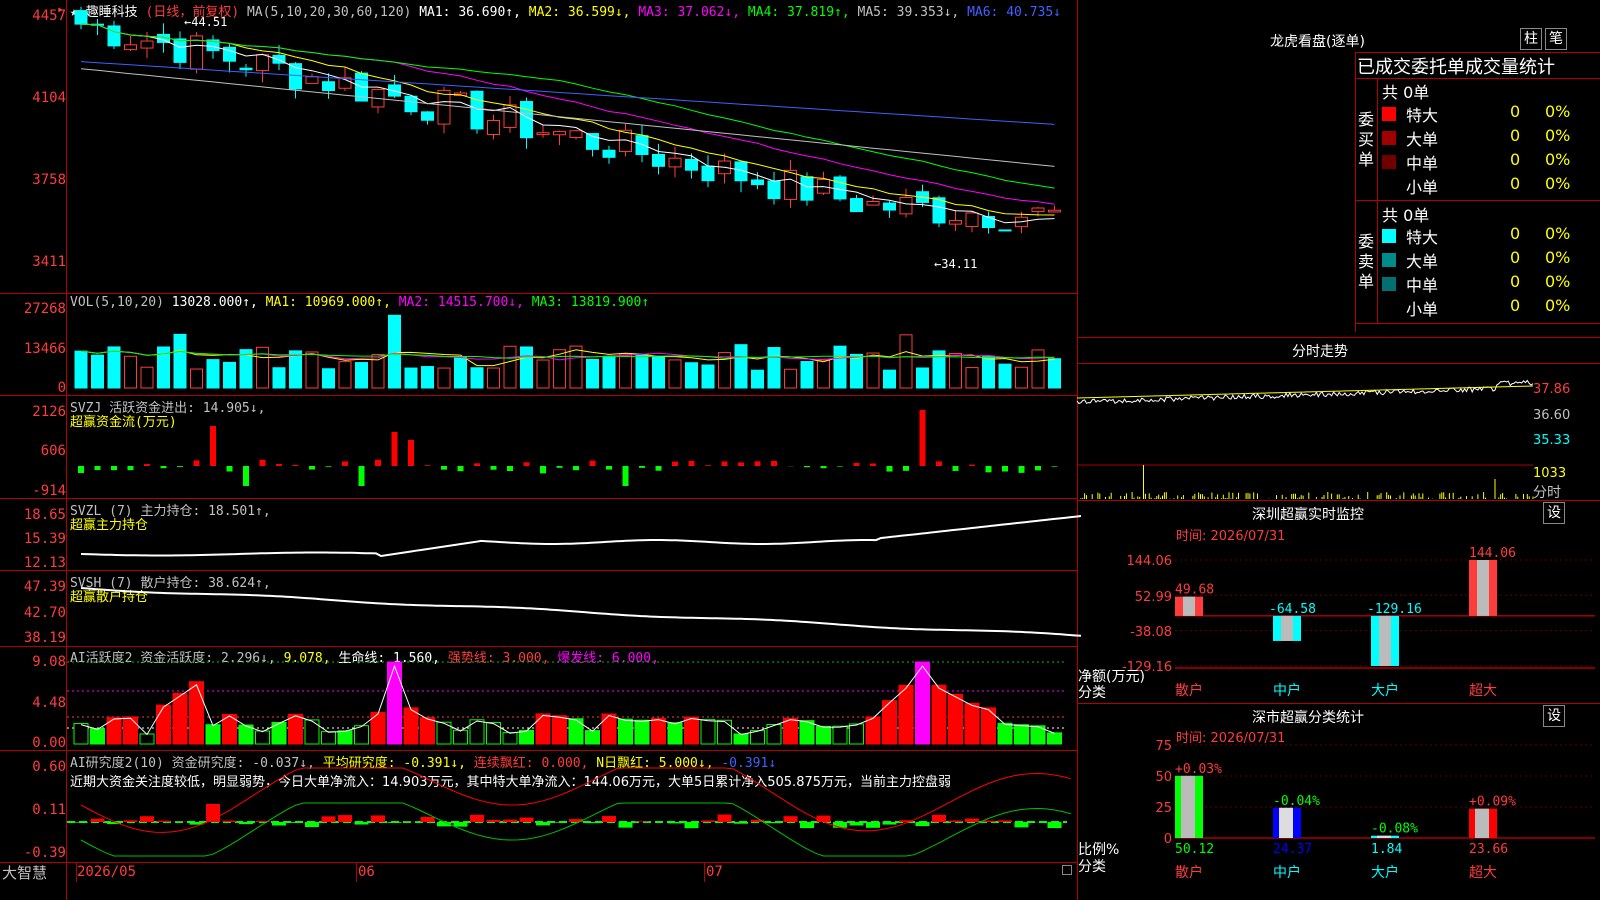 The image size is (1600, 900). What do you see at coordinates (1554, 716) in the screenshot?
I see `classify-settings-button: 设` at bounding box center [1554, 716].